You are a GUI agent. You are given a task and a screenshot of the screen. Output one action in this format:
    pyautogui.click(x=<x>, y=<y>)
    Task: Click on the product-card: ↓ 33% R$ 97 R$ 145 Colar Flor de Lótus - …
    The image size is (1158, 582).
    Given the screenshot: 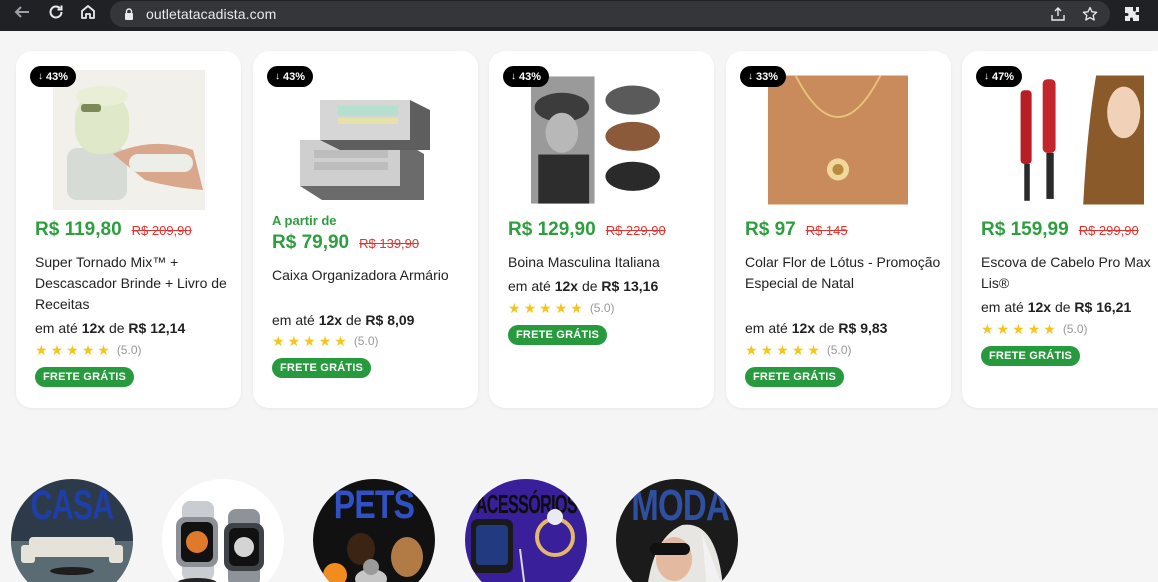 What is the action you would take?
    pyautogui.click(x=838, y=229)
    